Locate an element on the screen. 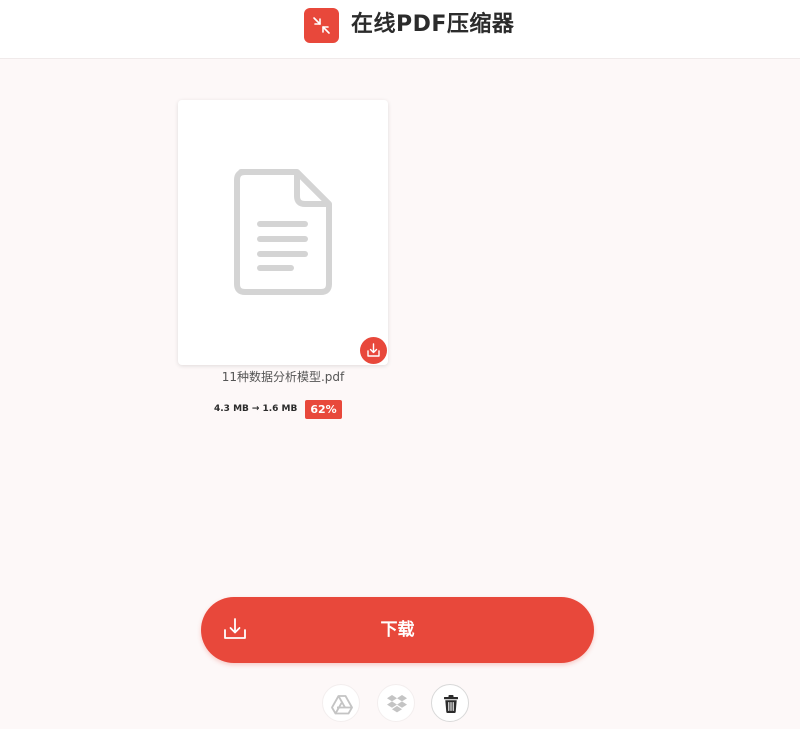 Image resolution: width=800 pixels, height=729 pixels. header: 在线PDF压缩器 is located at coordinates (400, 29).